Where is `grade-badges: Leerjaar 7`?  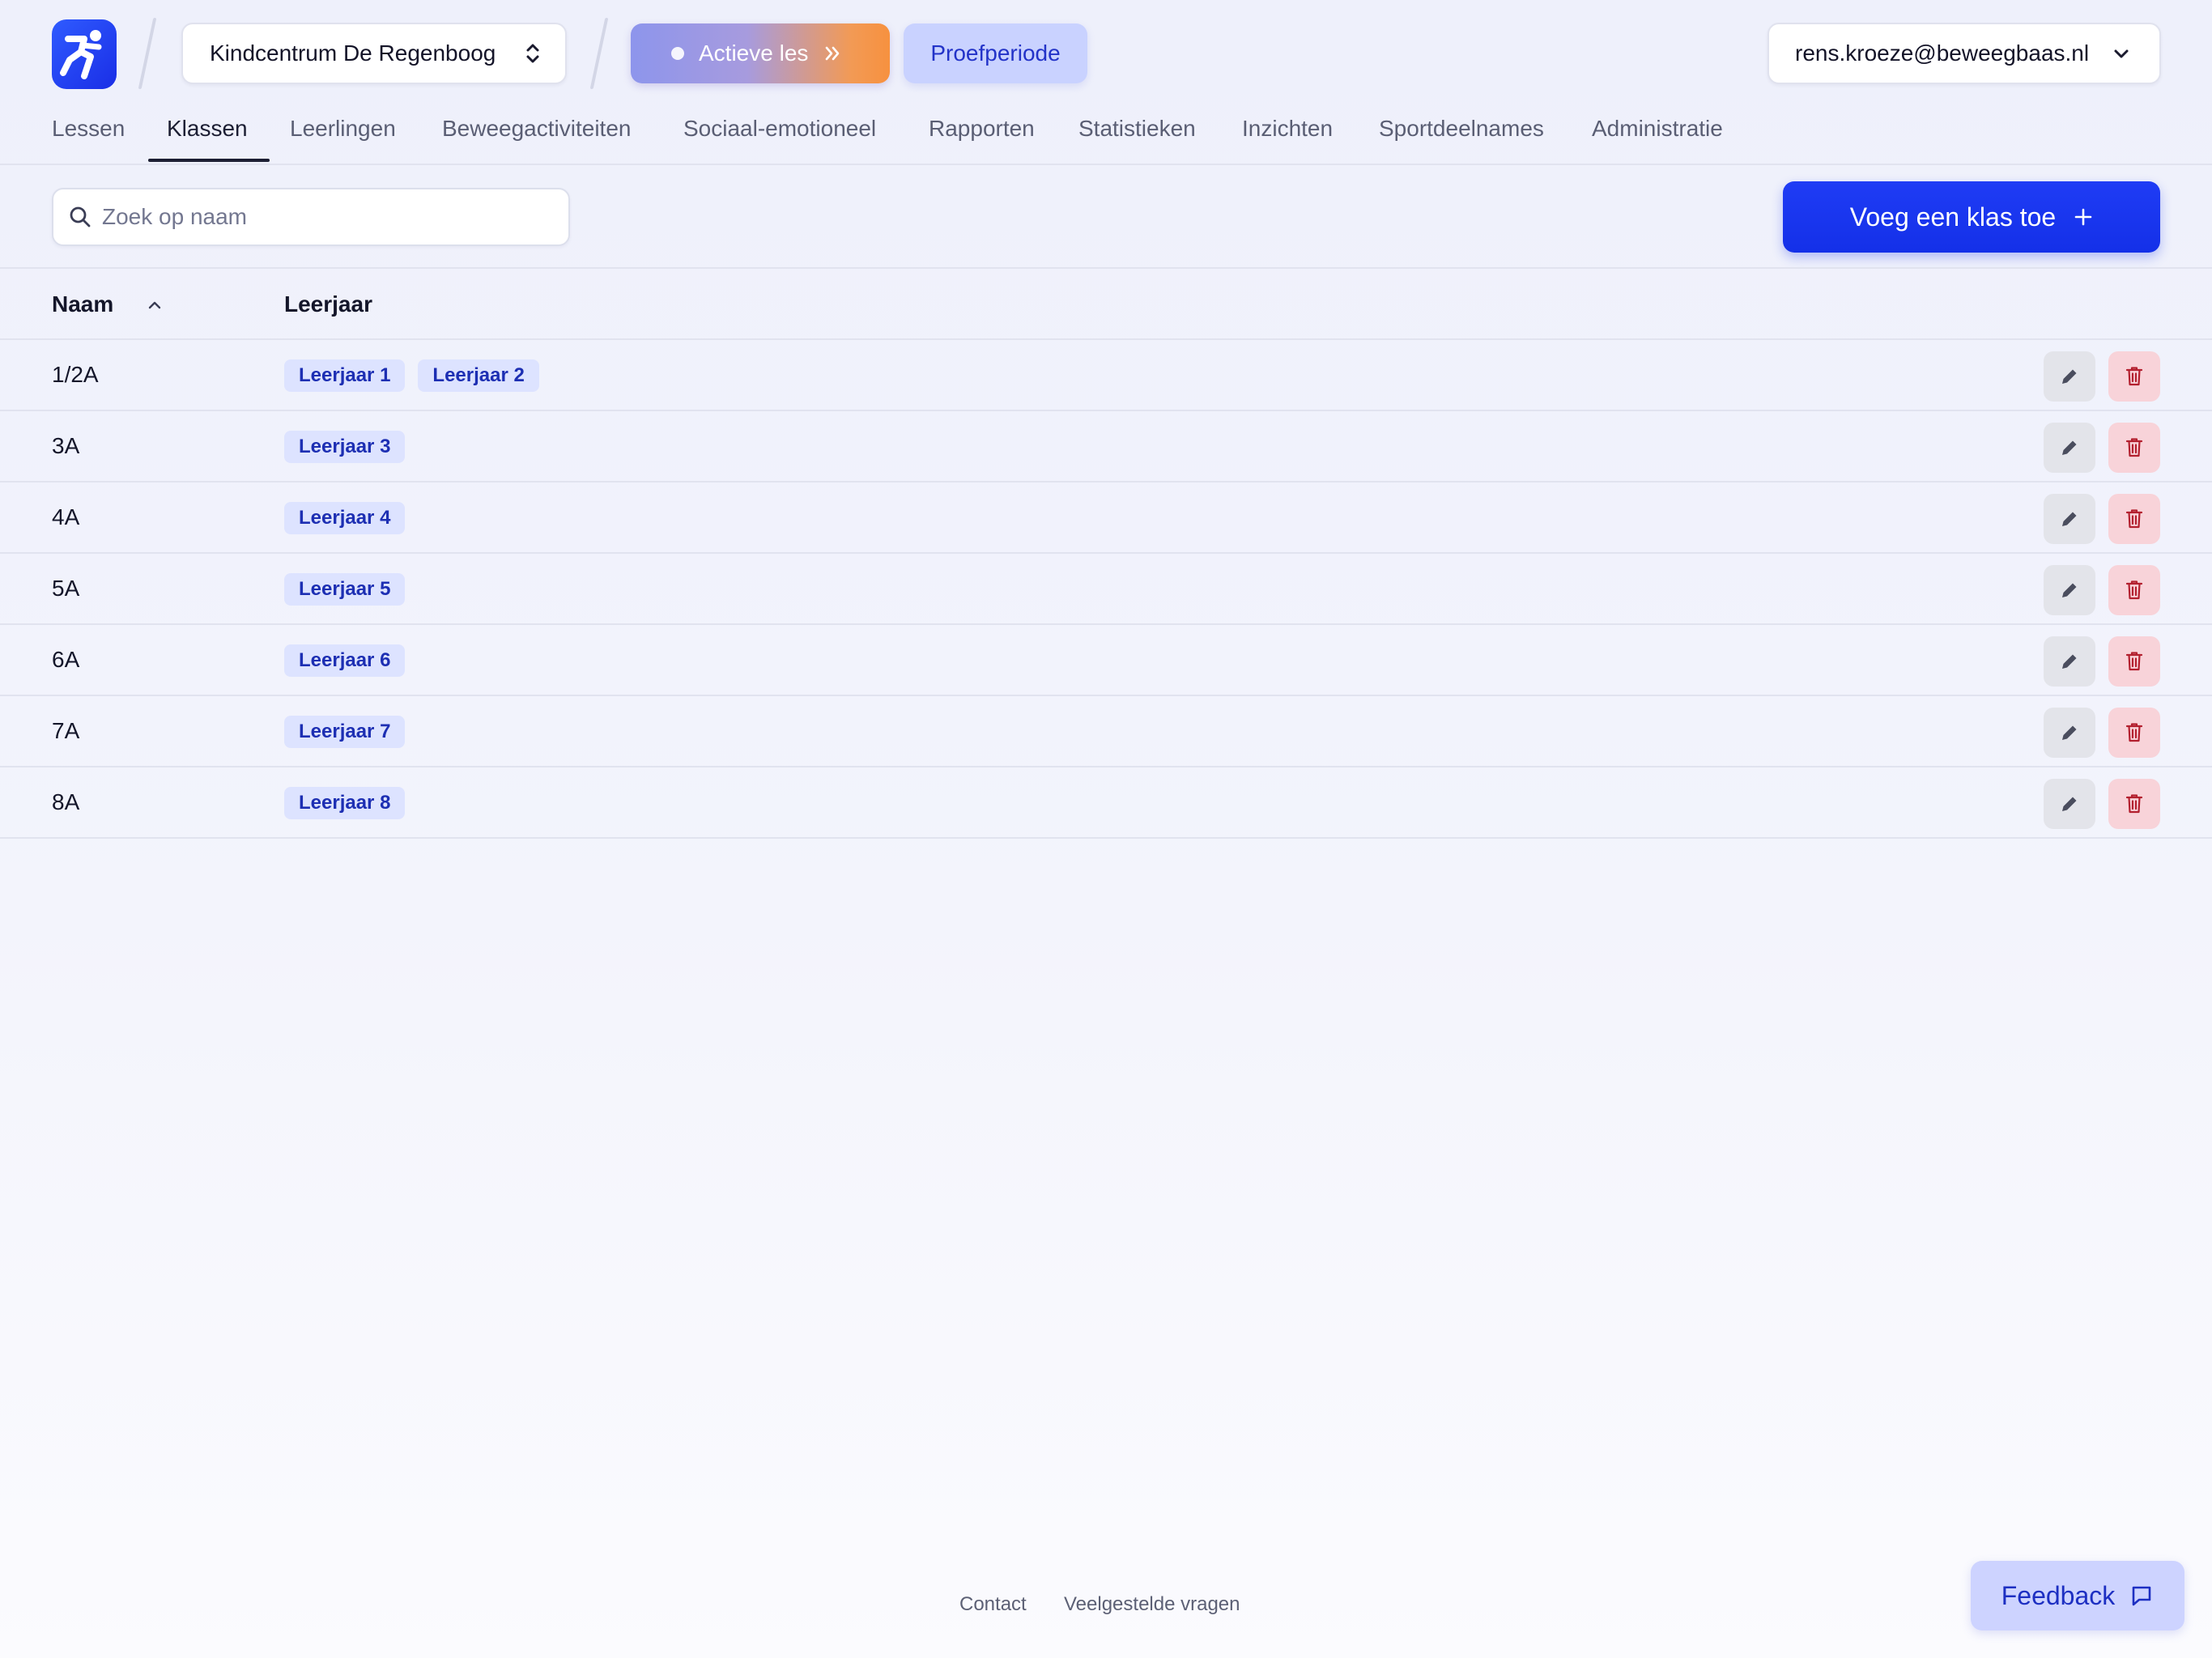
grade-badges: Leerjaar 7 is located at coordinates (345, 732).